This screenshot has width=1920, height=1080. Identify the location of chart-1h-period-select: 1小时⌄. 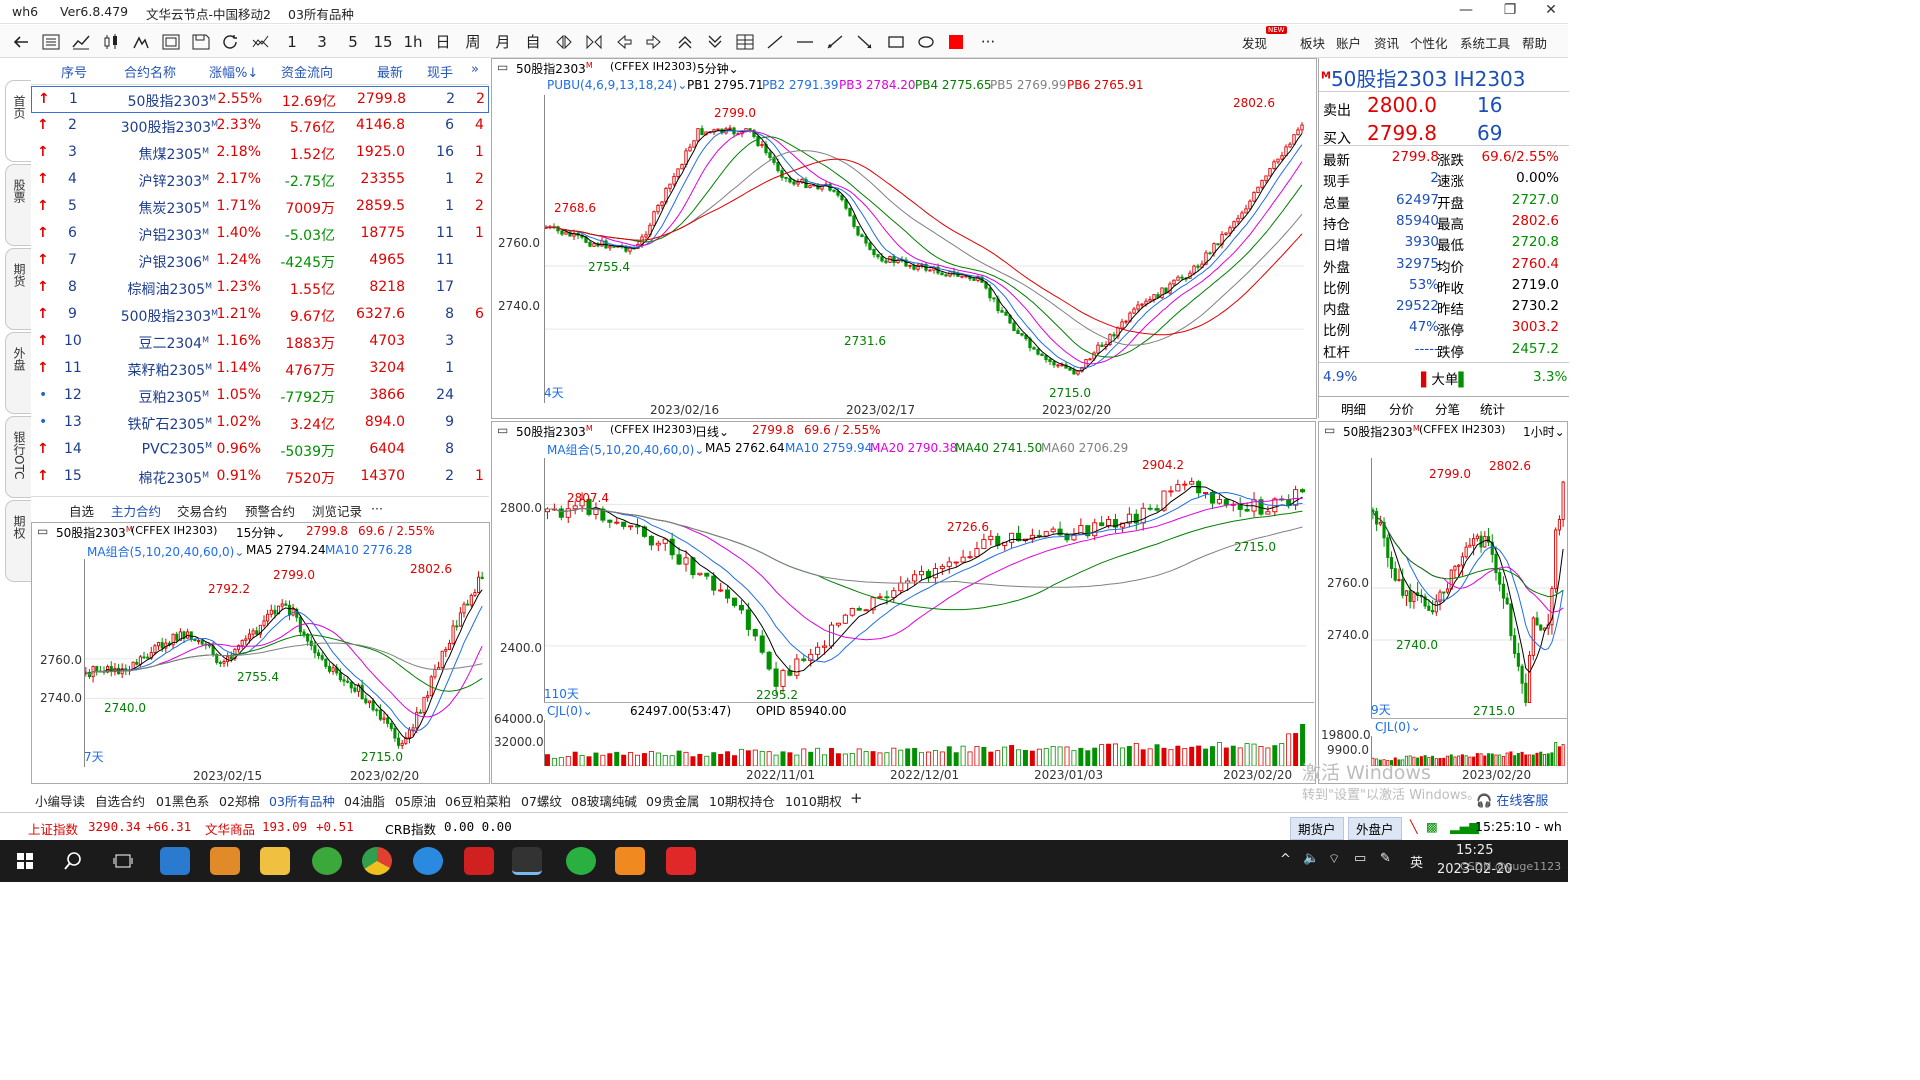
(1544, 431).